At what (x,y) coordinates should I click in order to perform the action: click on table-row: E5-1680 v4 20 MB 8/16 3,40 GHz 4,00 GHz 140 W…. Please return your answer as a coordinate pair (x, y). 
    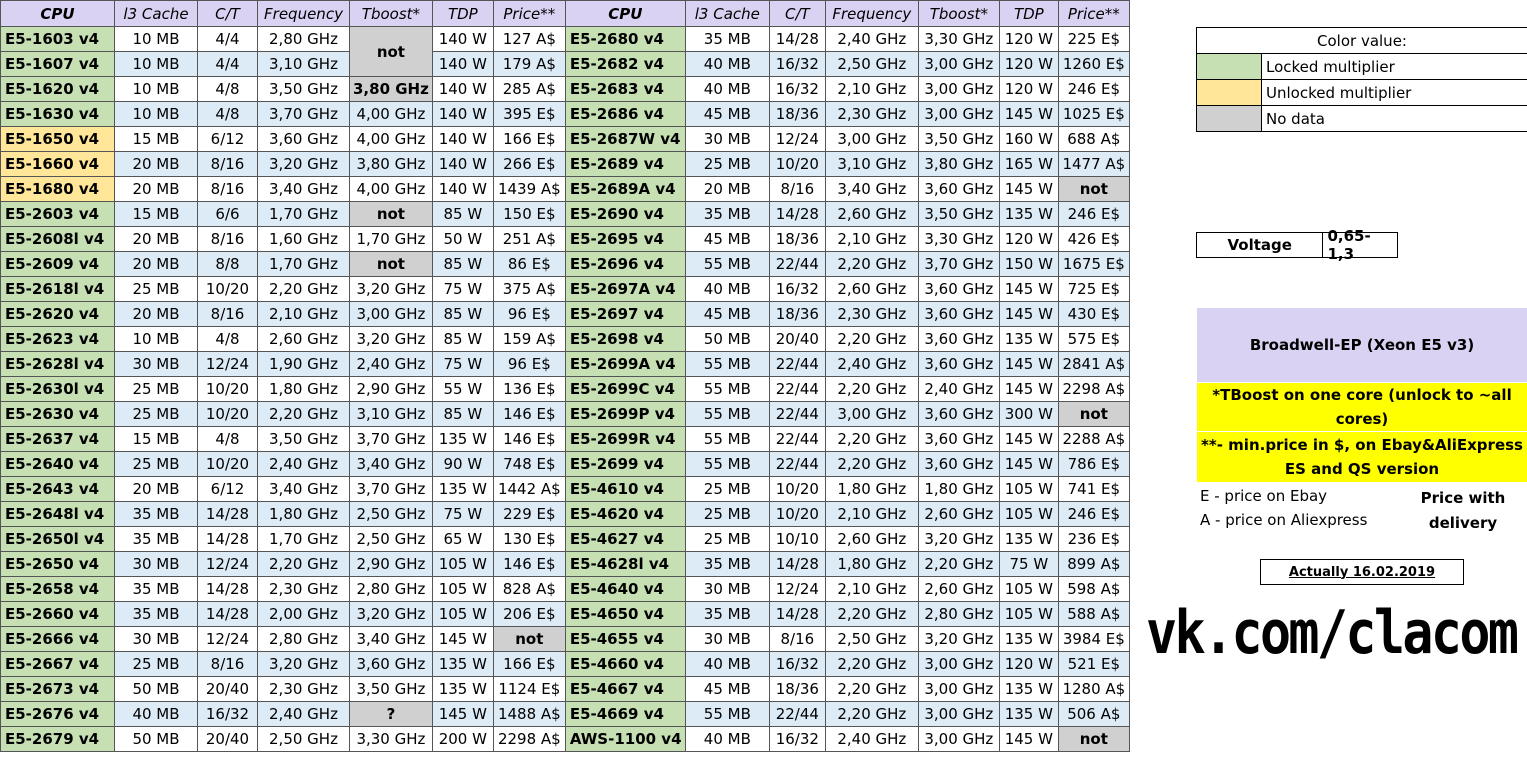
    Looking at the image, I should click on (565, 189).